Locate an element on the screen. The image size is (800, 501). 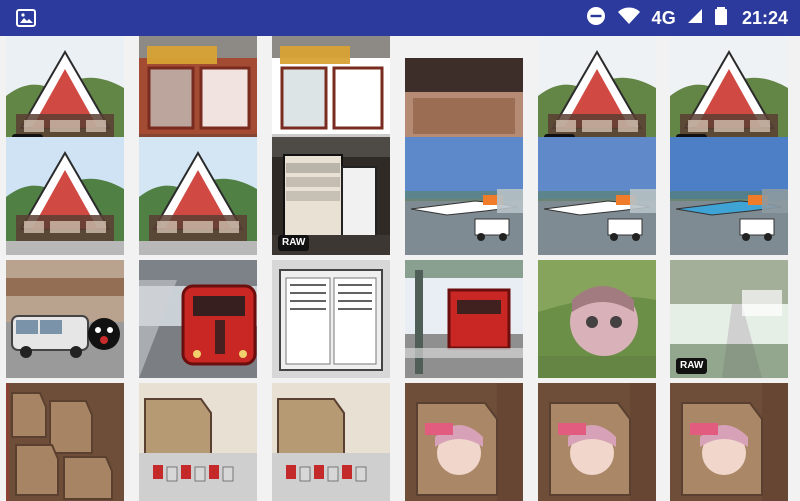
status-right: 4G 21:24 is located at coordinates (687, 18).